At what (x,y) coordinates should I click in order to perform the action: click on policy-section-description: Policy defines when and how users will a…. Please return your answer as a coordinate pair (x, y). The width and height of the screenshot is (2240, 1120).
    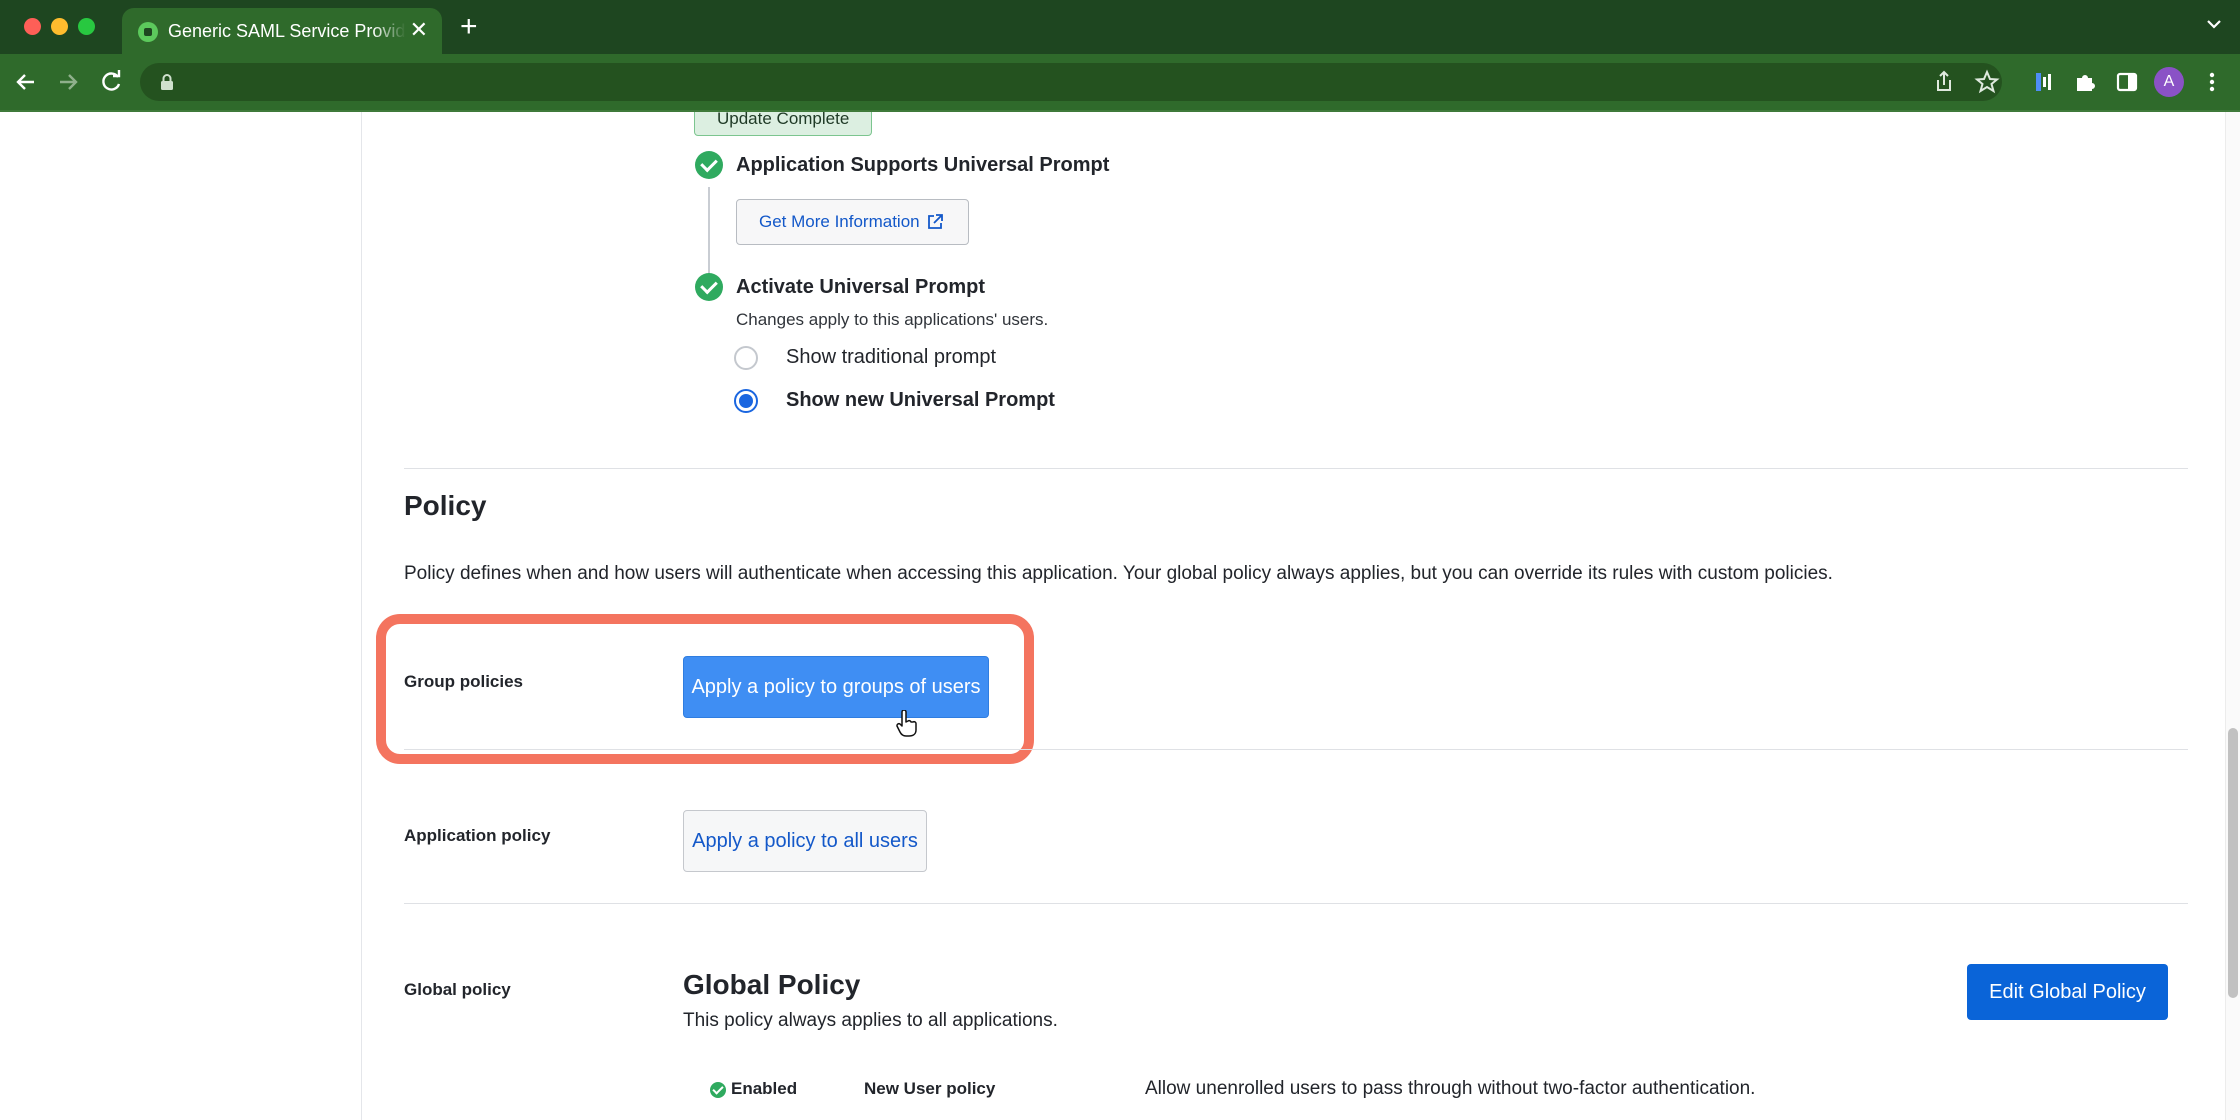
    Looking at the image, I should click on (1118, 573).